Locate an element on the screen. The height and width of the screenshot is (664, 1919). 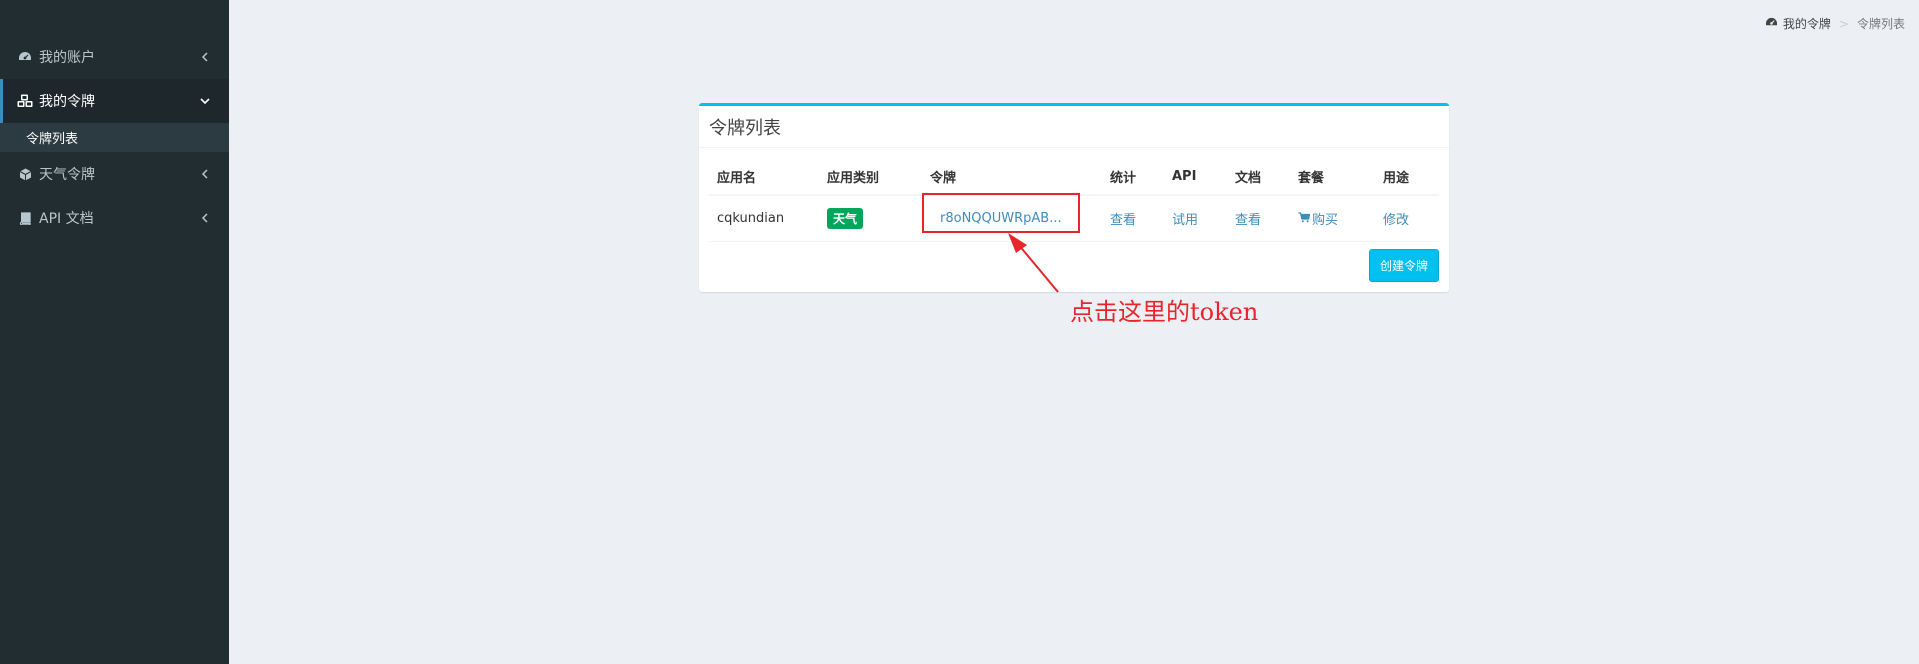
sidebar-item-label: 我的令牌 is located at coordinates (67, 102).